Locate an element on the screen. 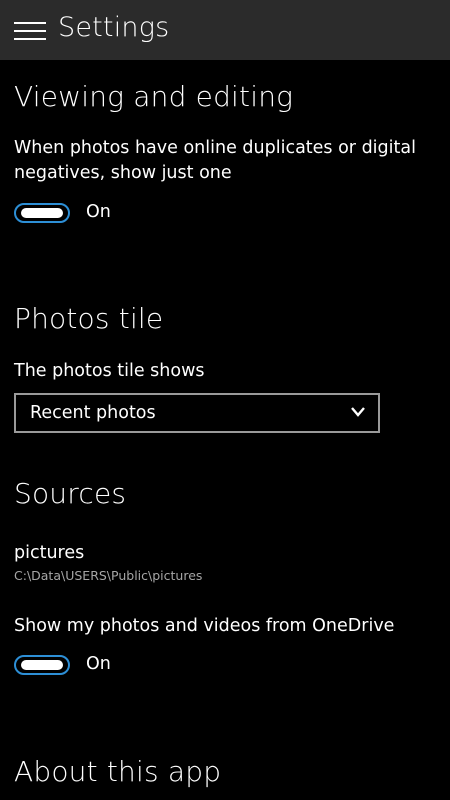  duplicates-toggle is located at coordinates (42, 213).